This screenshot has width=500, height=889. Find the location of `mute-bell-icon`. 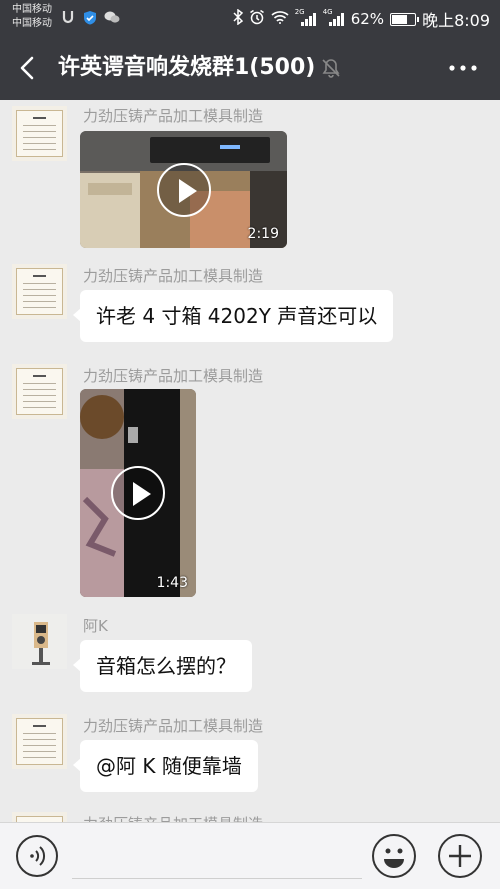

mute-bell-icon is located at coordinates (331, 68).